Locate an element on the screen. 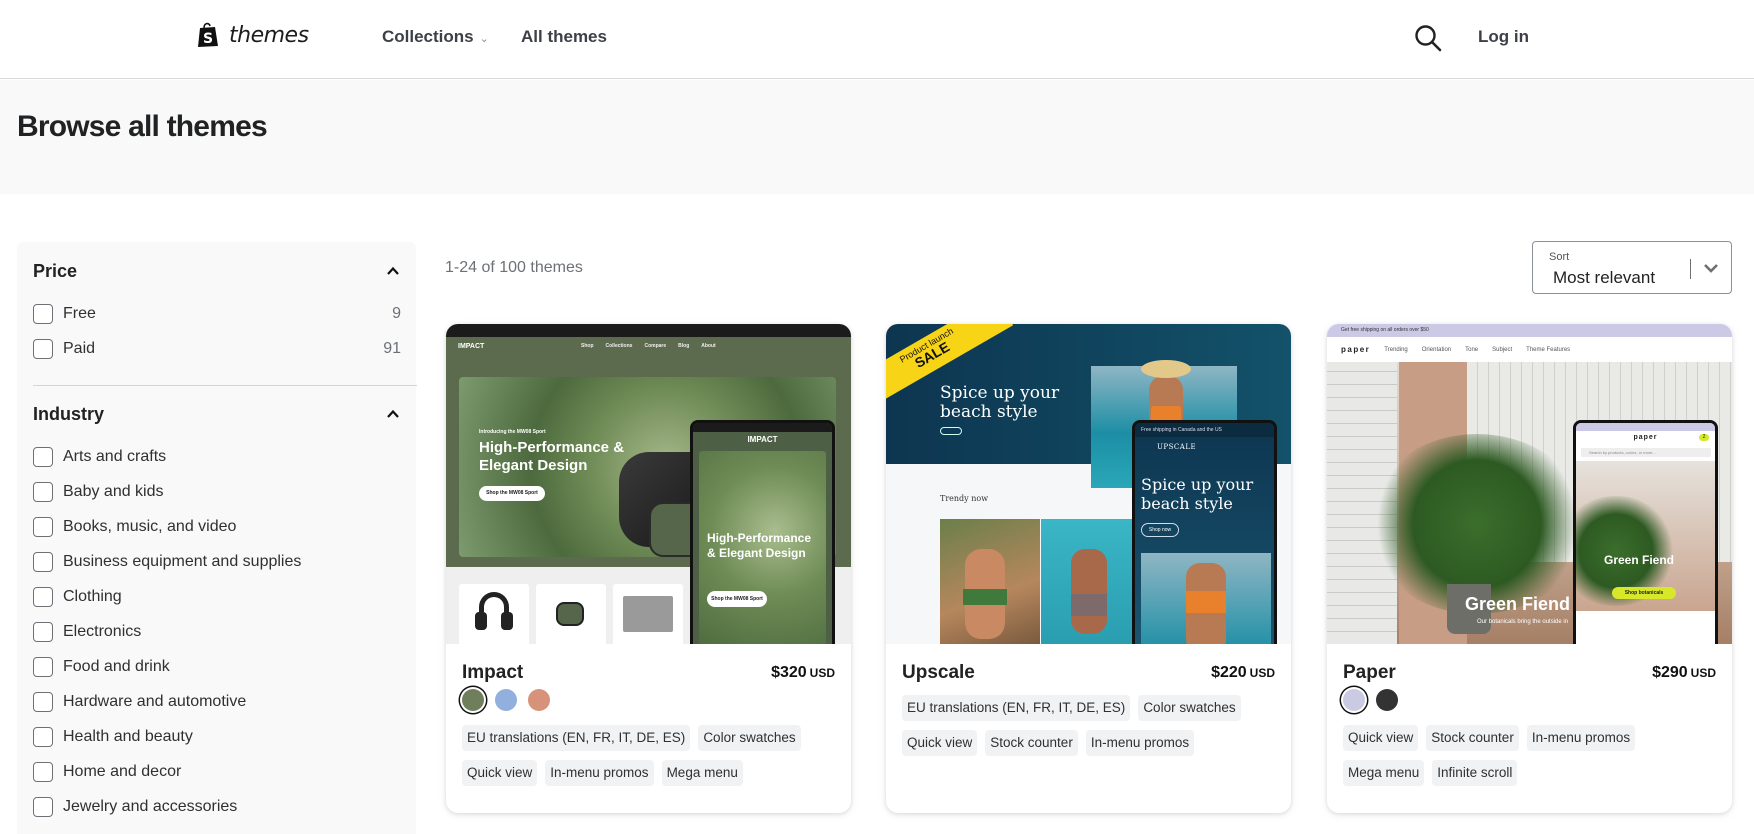 The height and width of the screenshot is (834, 1754). price-currency: USD is located at coordinates (822, 673).